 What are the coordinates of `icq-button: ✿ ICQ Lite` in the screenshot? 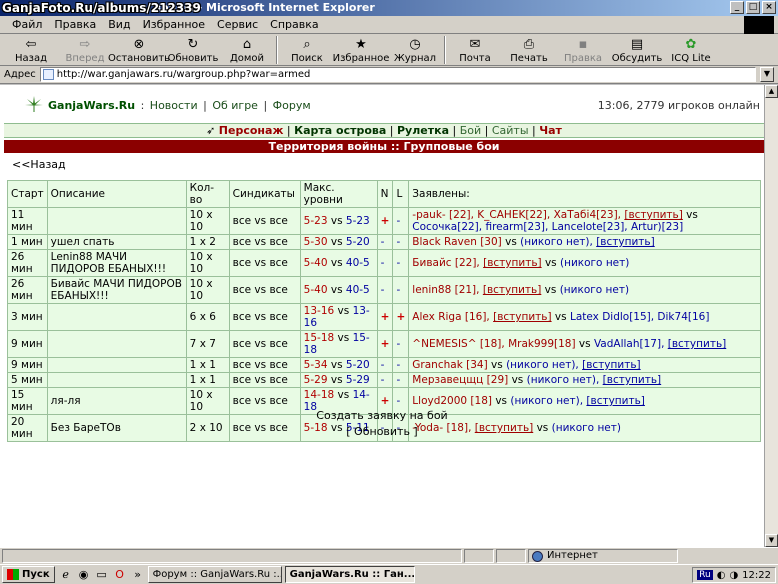 It's located at (691, 50).